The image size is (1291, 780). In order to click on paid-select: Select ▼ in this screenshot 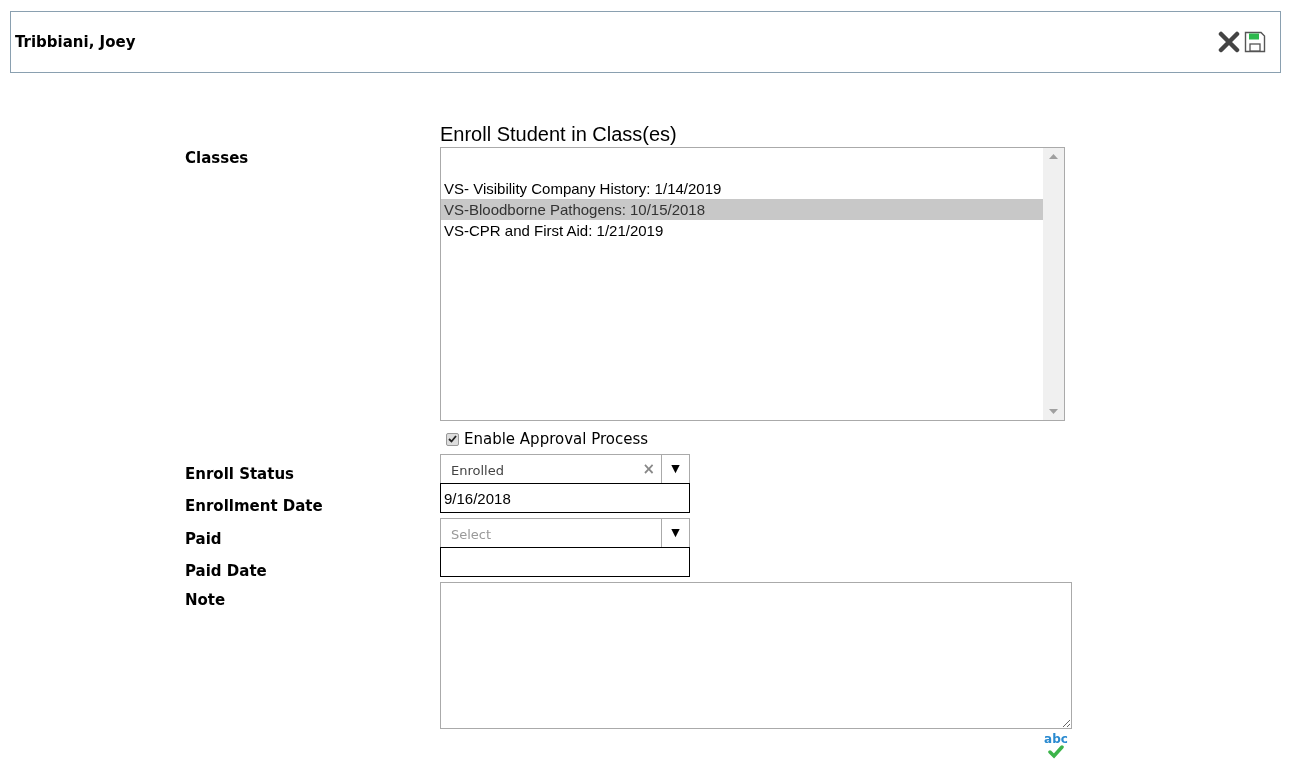, I will do `click(565, 533)`.